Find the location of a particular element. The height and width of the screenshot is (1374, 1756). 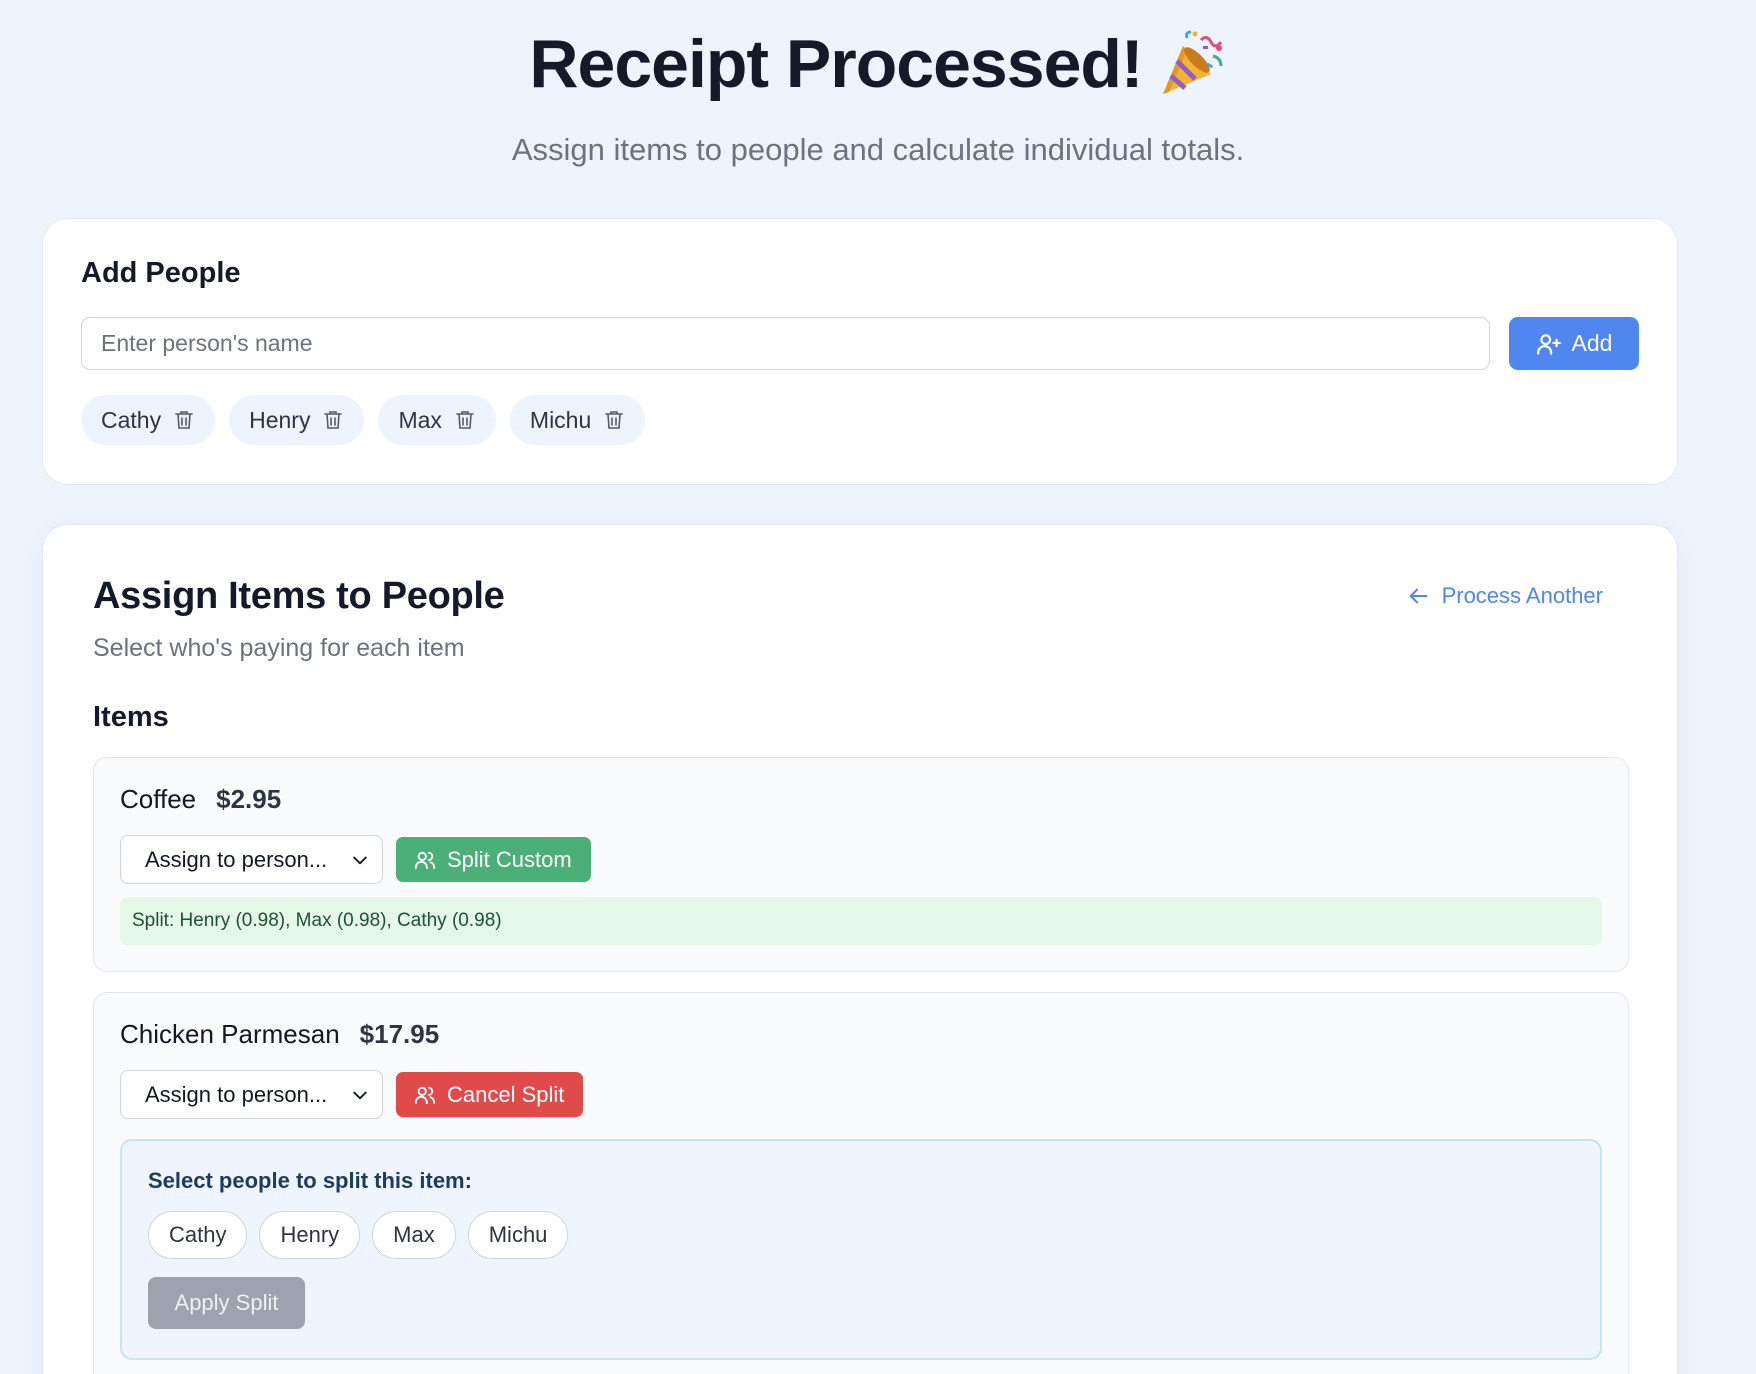

person-chip: Max is located at coordinates (437, 420).